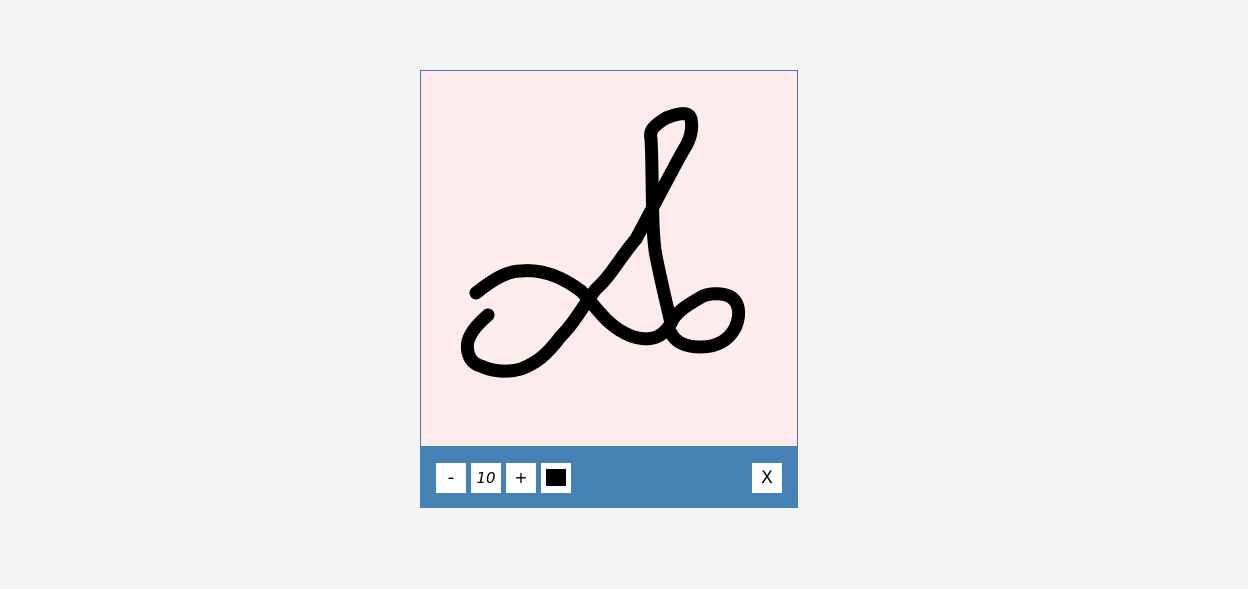  What do you see at coordinates (609, 477) in the screenshot?
I see `drawing-toolbar: - + X` at bounding box center [609, 477].